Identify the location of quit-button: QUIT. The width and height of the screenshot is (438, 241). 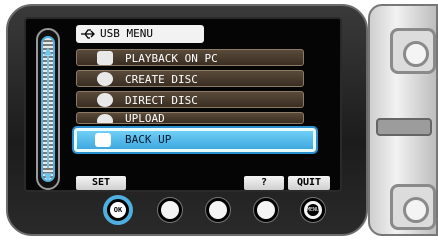
(309, 183).